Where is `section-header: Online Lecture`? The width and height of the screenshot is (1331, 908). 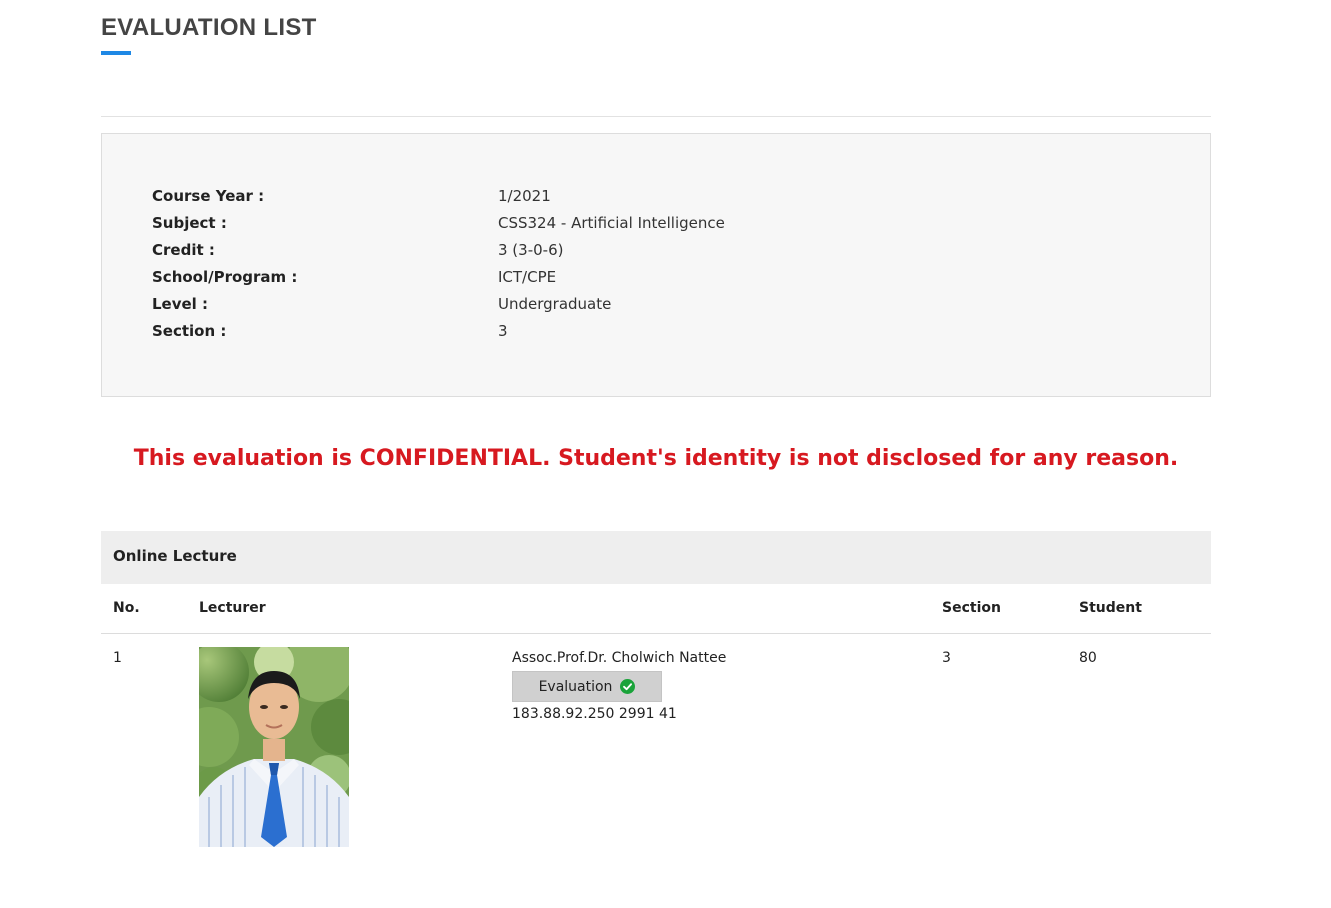
section-header: Online Lecture is located at coordinates (656, 557).